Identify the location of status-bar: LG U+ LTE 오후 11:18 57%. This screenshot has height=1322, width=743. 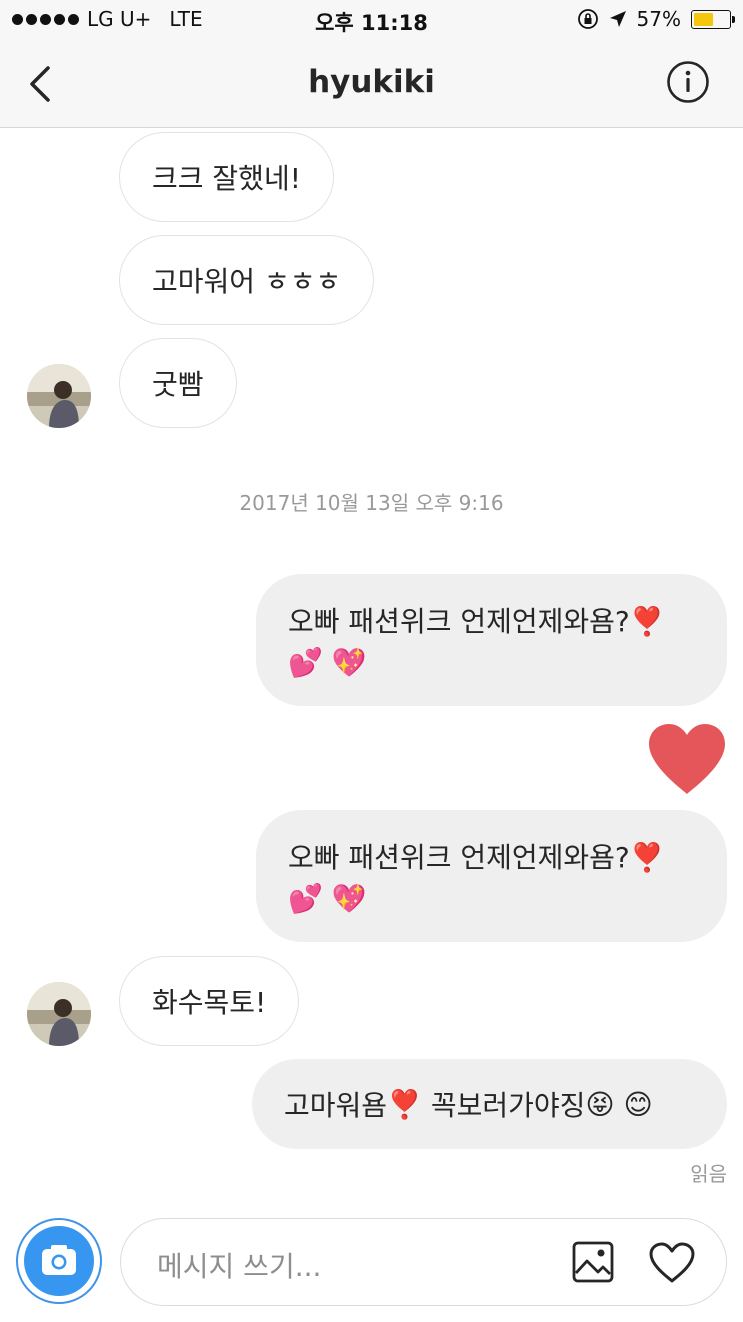
(371, 20).